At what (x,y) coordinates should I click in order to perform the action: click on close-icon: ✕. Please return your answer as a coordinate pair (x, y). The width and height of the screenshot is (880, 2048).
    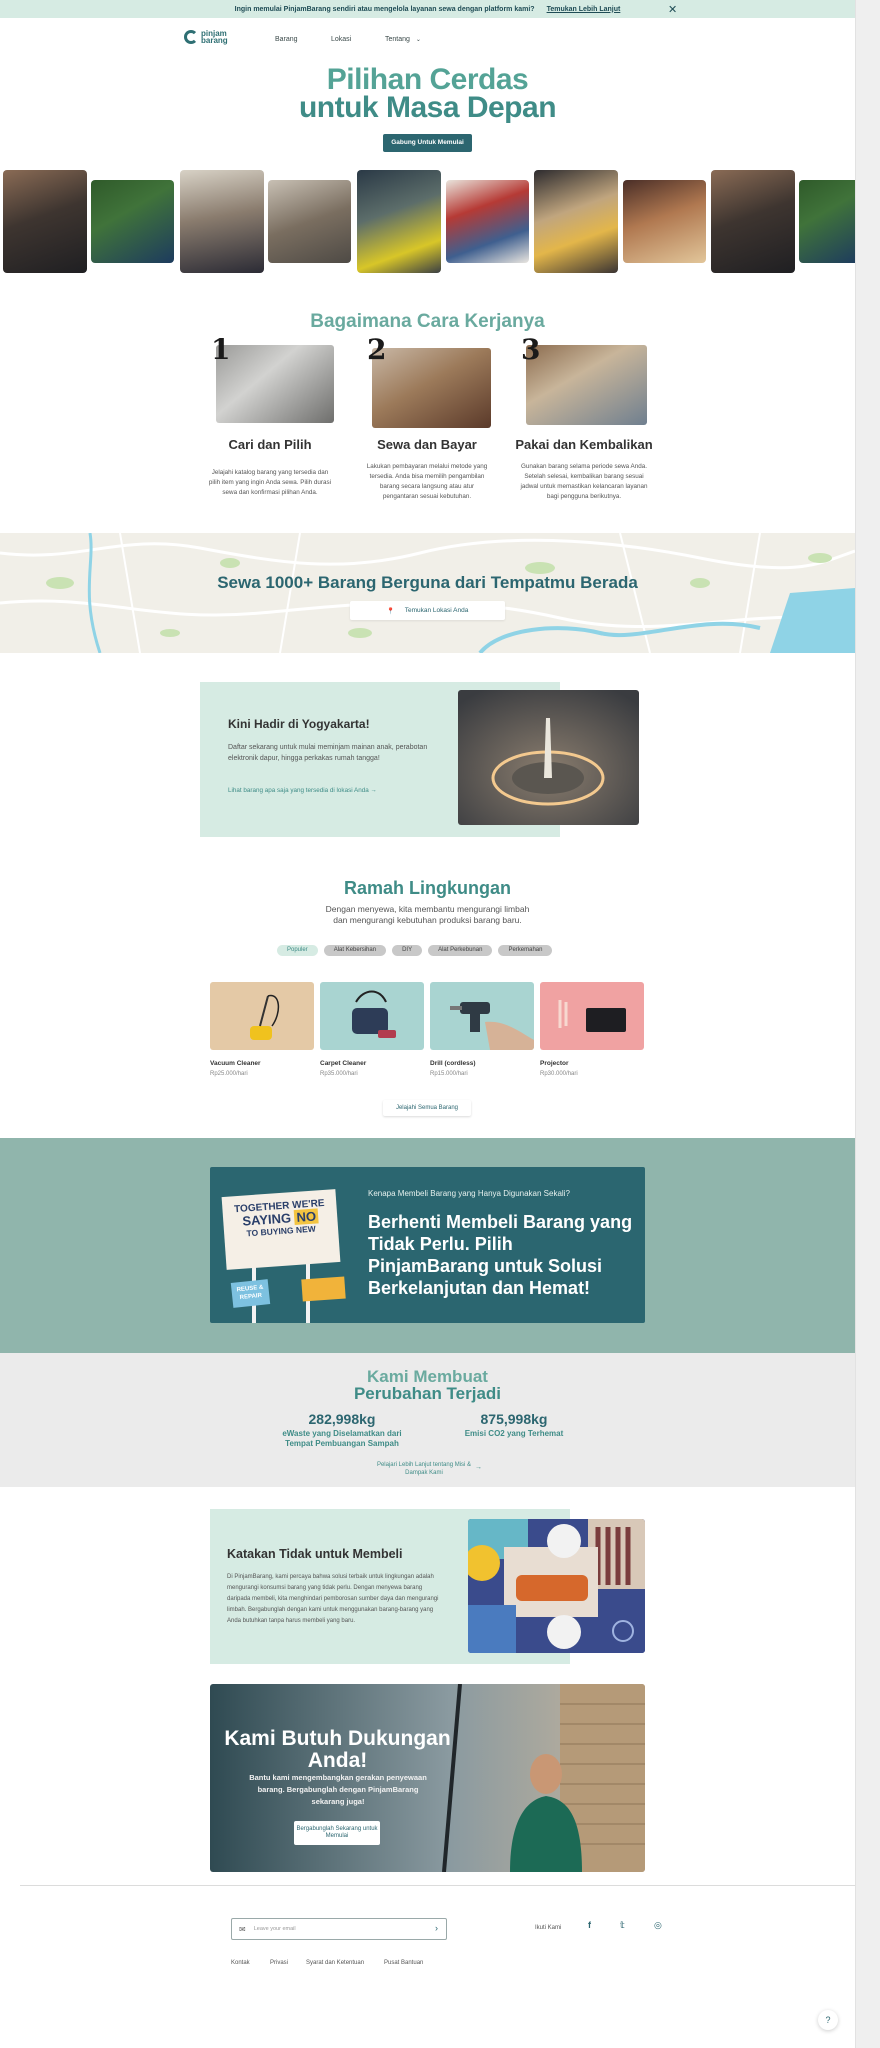
    Looking at the image, I should click on (672, 9).